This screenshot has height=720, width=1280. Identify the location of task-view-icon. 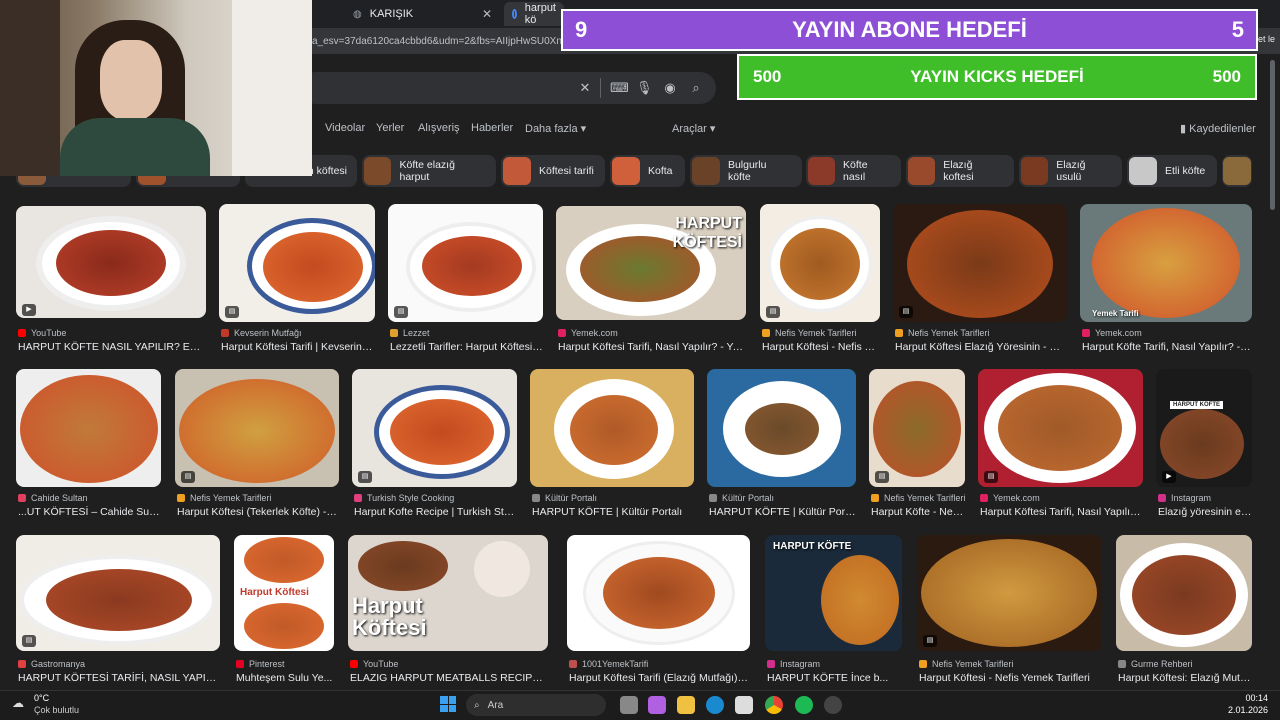
(629, 705).